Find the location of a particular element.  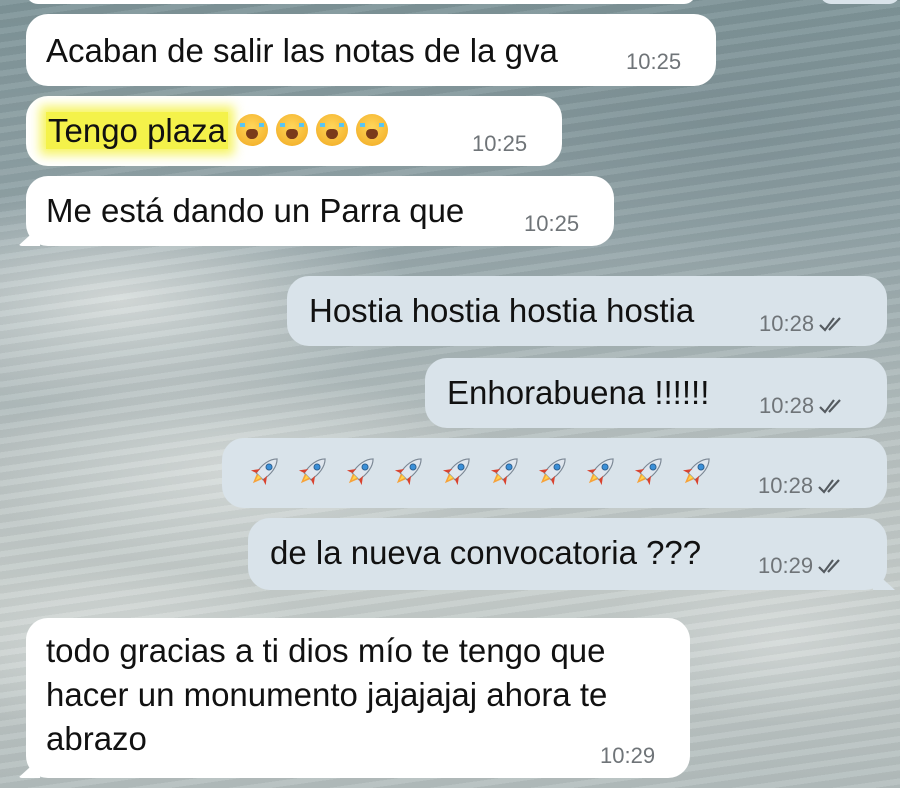

message-bubble-outgoing: Enhorabuena !!!!!! 10:28 is located at coordinates (656, 393).